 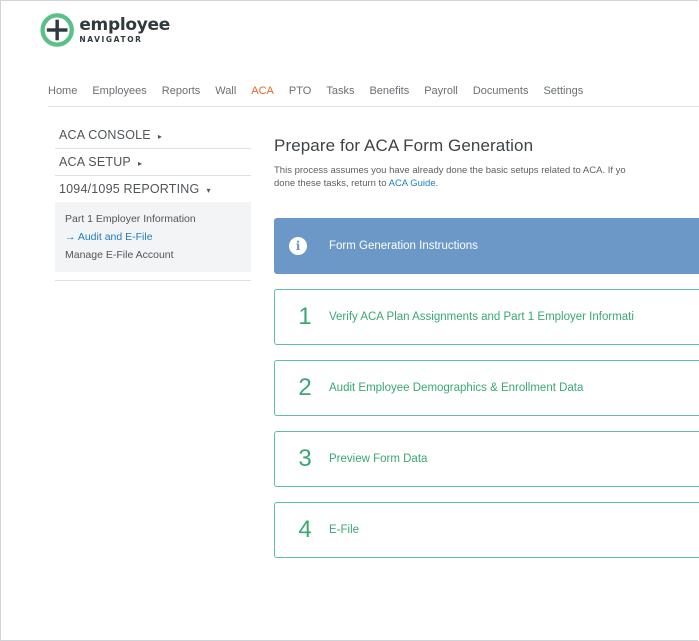 What do you see at coordinates (412, 183) in the screenshot?
I see `aca-guide-link: ACA Guide` at bounding box center [412, 183].